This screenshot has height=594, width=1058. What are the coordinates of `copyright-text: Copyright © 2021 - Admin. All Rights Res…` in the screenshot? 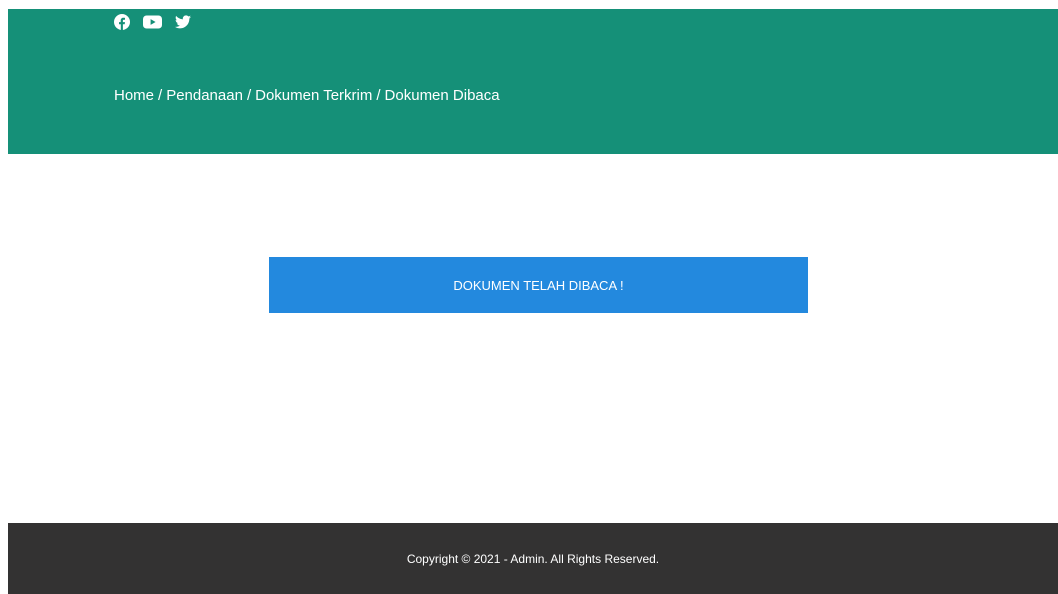 It's located at (533, 558).